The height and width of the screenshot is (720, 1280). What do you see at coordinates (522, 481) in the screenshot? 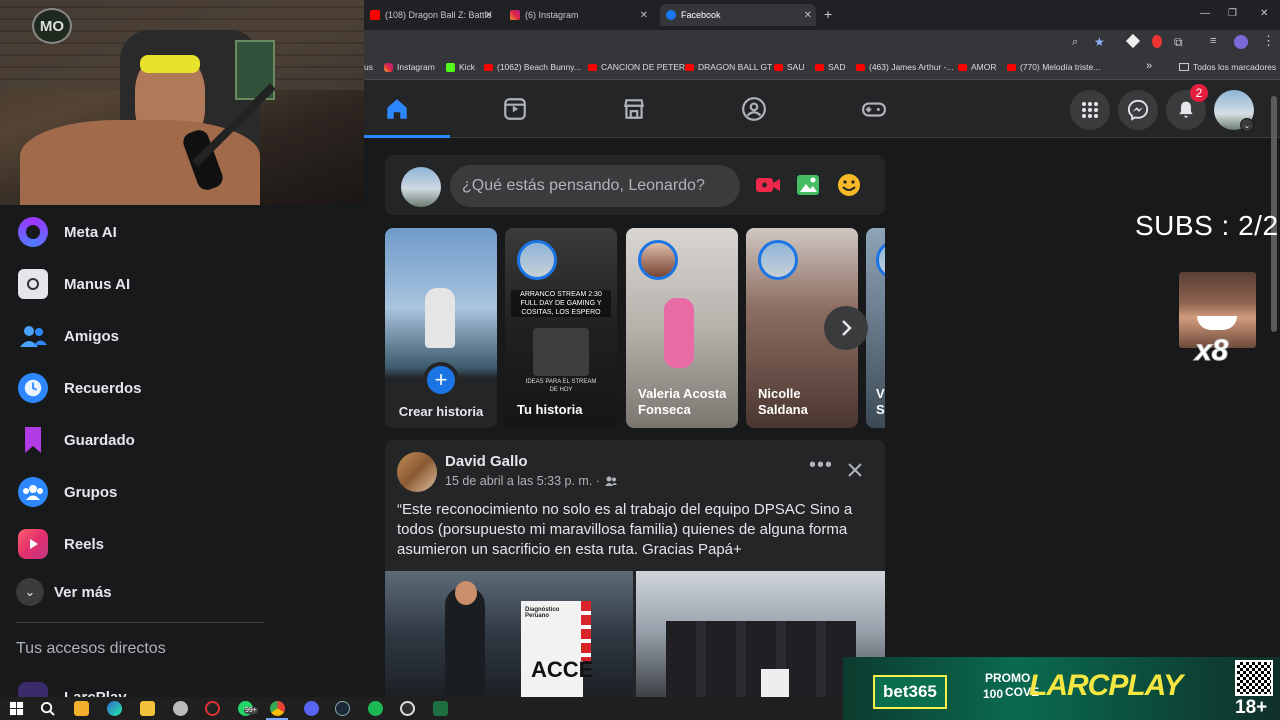
I see `post-timestamp: 15 de abril a las 5:33 p. m. ·` at bounding box center [522, 481].